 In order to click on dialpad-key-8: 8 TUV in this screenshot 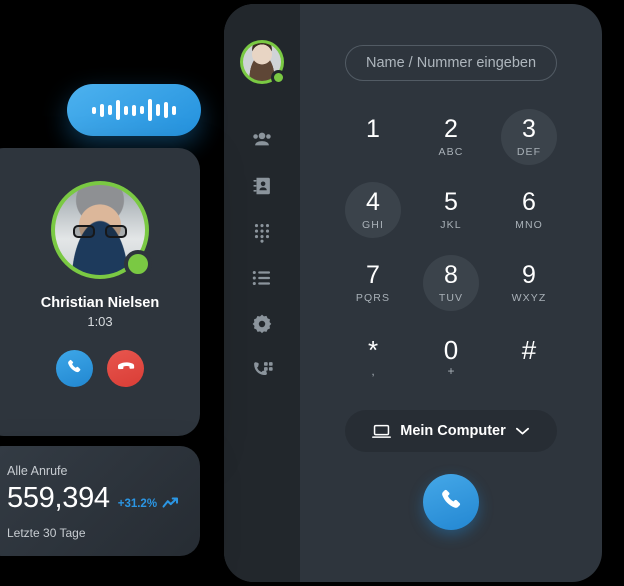, I will do `click(451, 283)`.